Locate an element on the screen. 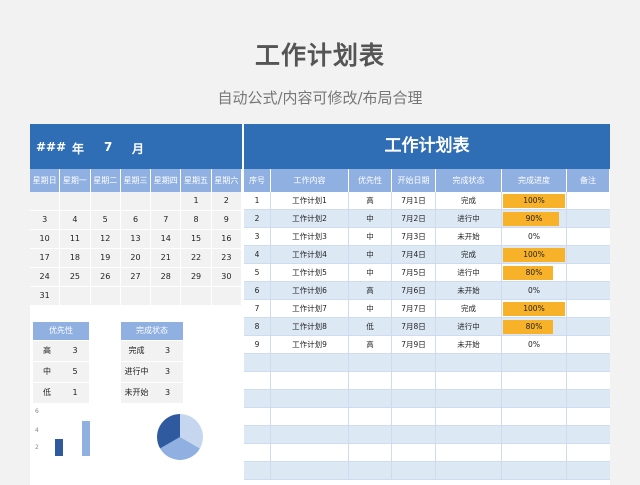  calendar-day-cell: 25 is located at coordinates (75, 277).